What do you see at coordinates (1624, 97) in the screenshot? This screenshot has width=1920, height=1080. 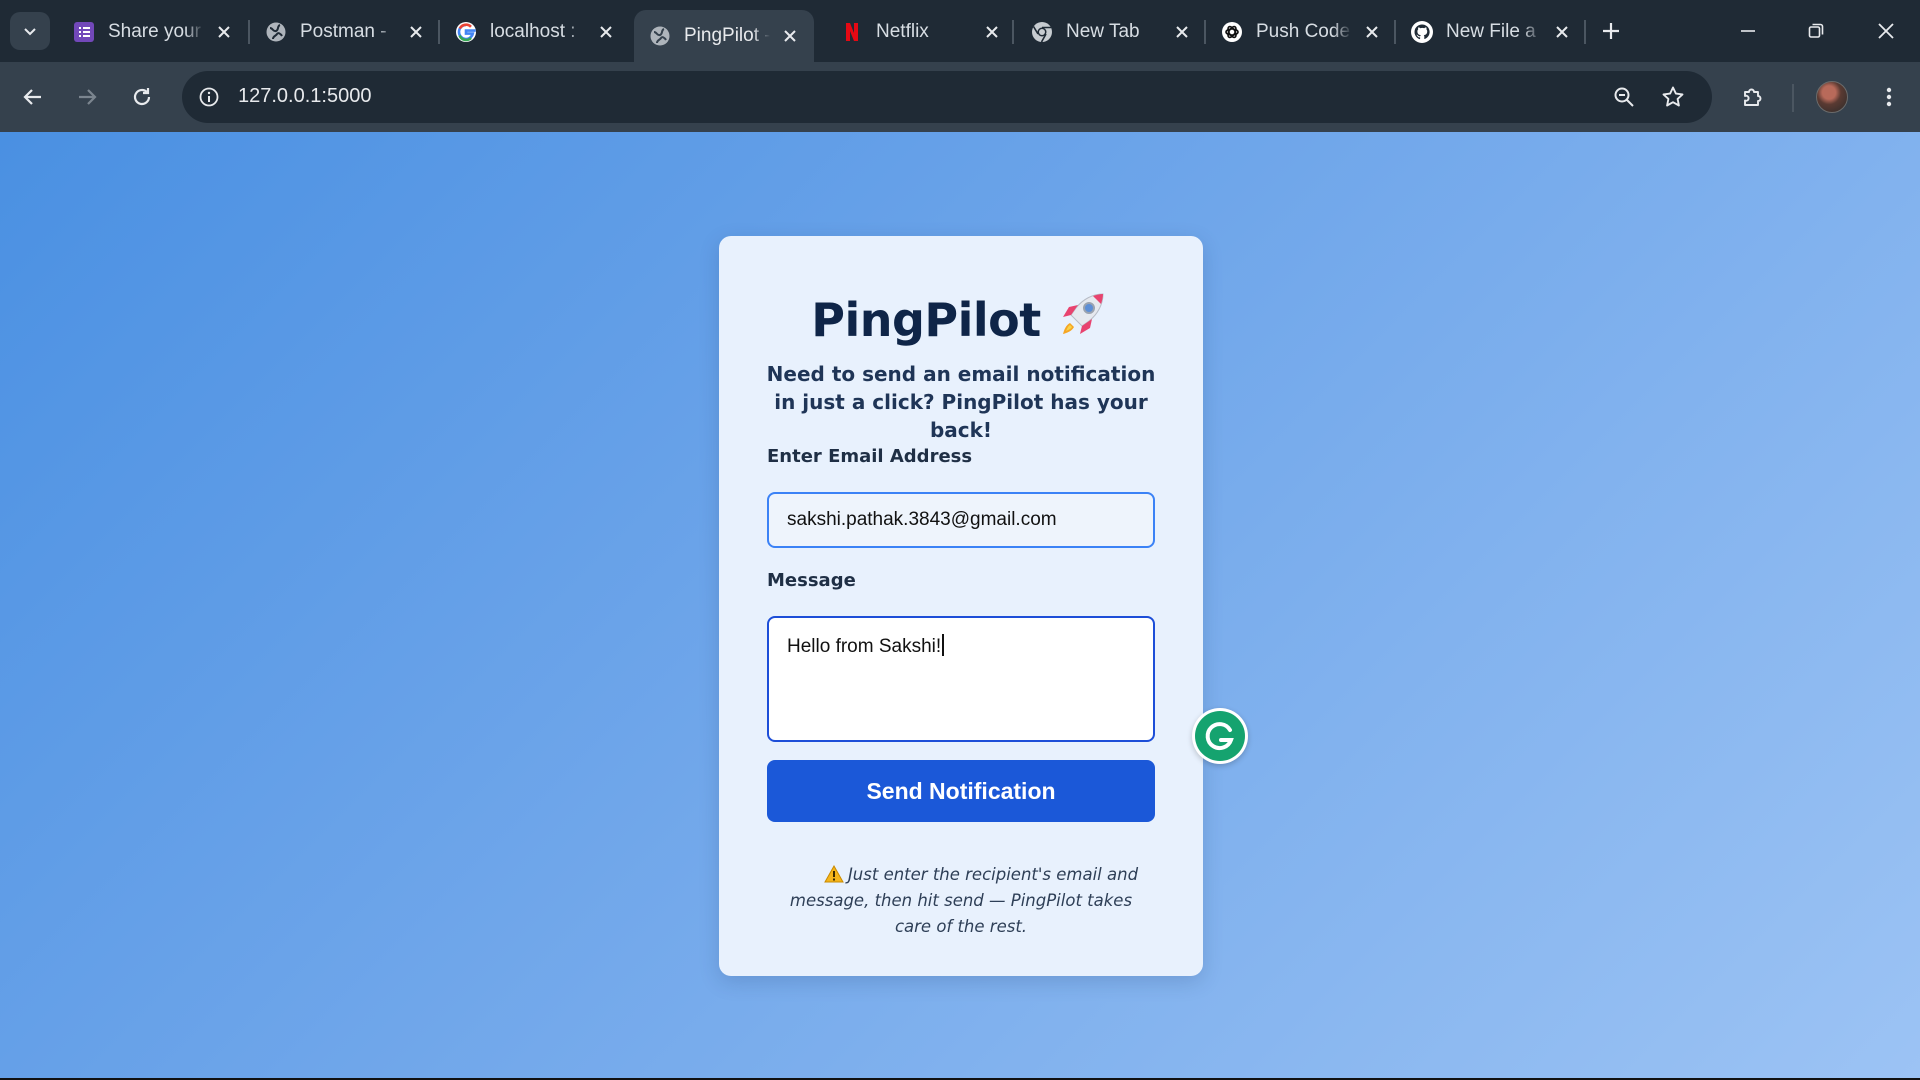 I see `zoom-icon` at bounding box center [1624, 97].